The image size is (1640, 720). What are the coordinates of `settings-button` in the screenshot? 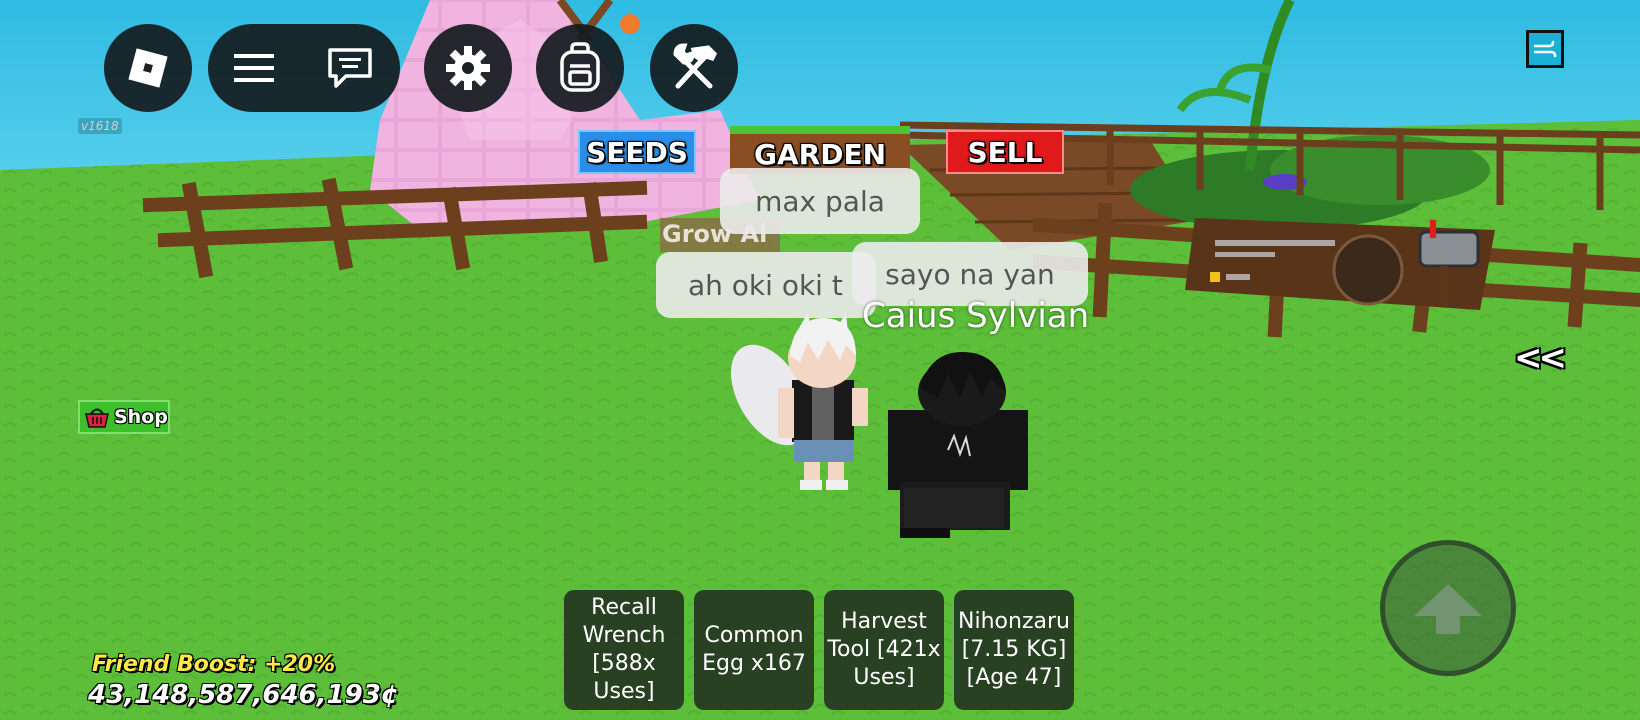 It's located at (468, 68).